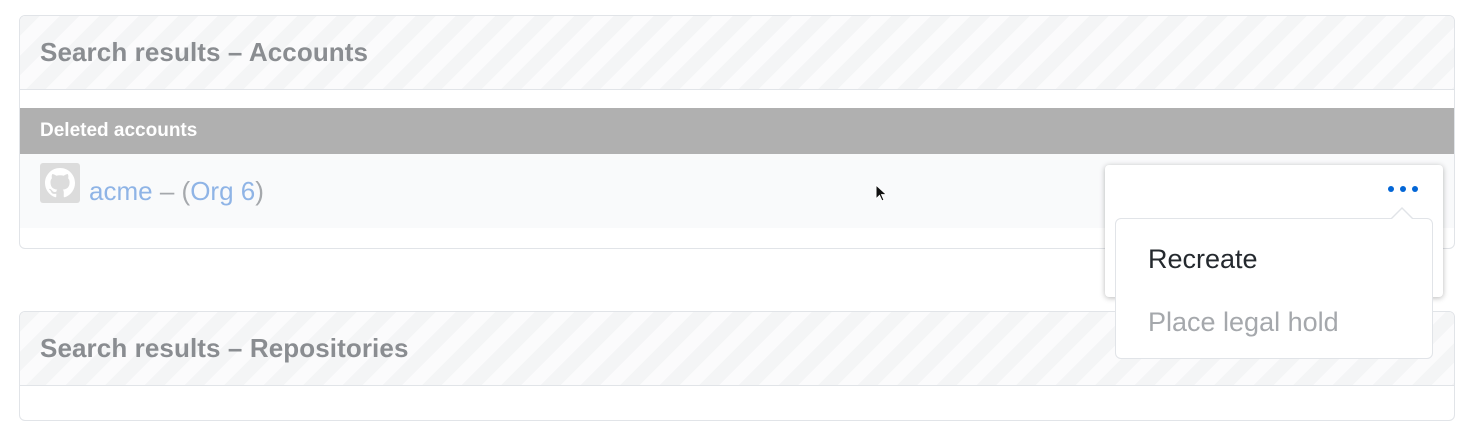 Image resolution: width=1470 pixels, height=421 pixels. I want to click on account-entry: acme – (Org 6), so click(176, 191).